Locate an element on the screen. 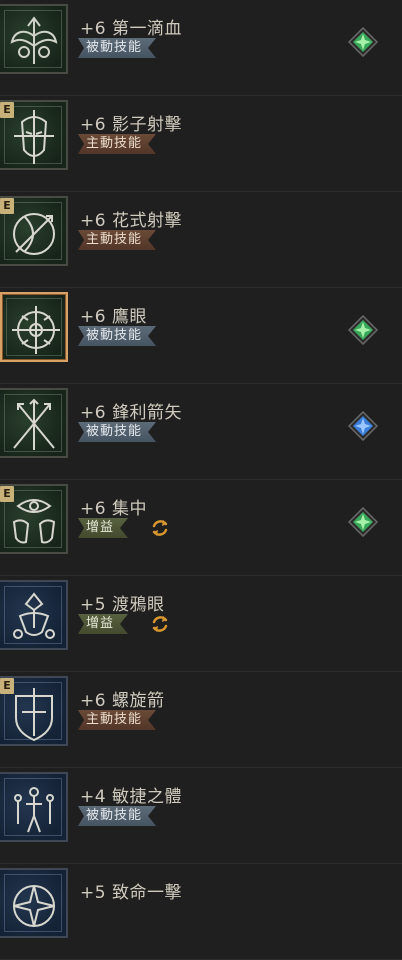  skill-title: +6 花式射擊 is located at coordinates (131, 221).